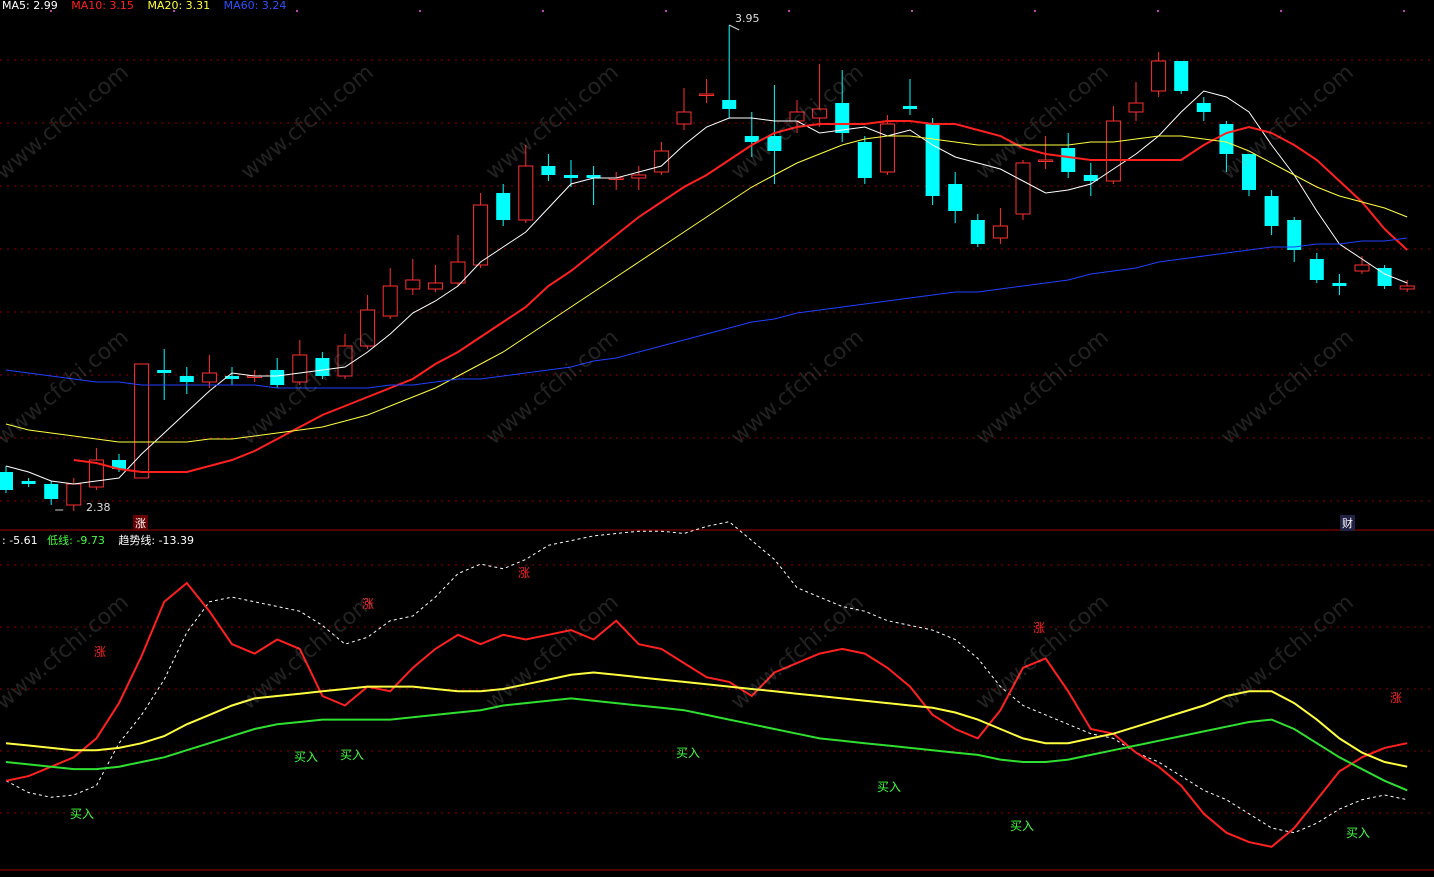 The height and width of the screenshot is (877, 1434). I want to click on ma60-legend: MA60: 3.24, so click(255, 6).